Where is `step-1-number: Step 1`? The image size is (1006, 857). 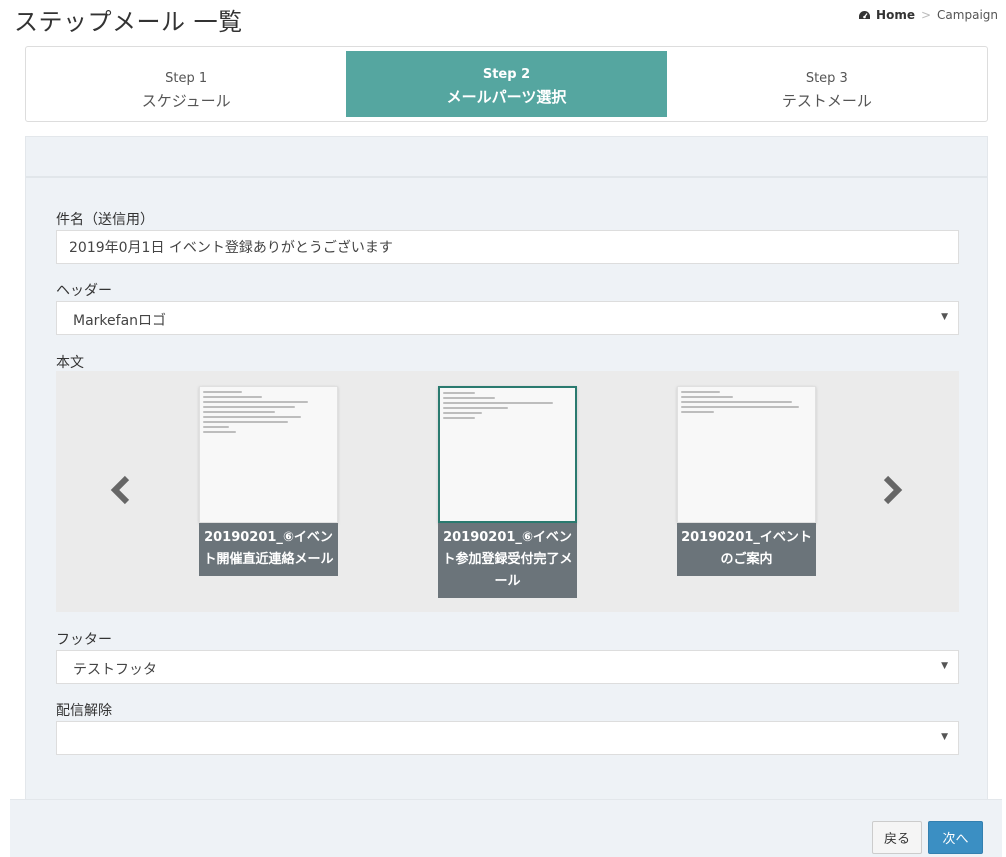 step-1-number: Step 1 is located at coordinates (186, 78).